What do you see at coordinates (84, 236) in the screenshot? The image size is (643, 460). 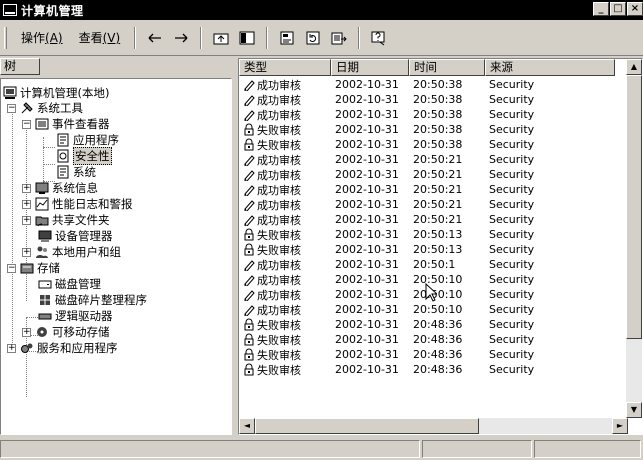 I see `tree-item-label: 设备管理器` at bounding box center [84, 236].